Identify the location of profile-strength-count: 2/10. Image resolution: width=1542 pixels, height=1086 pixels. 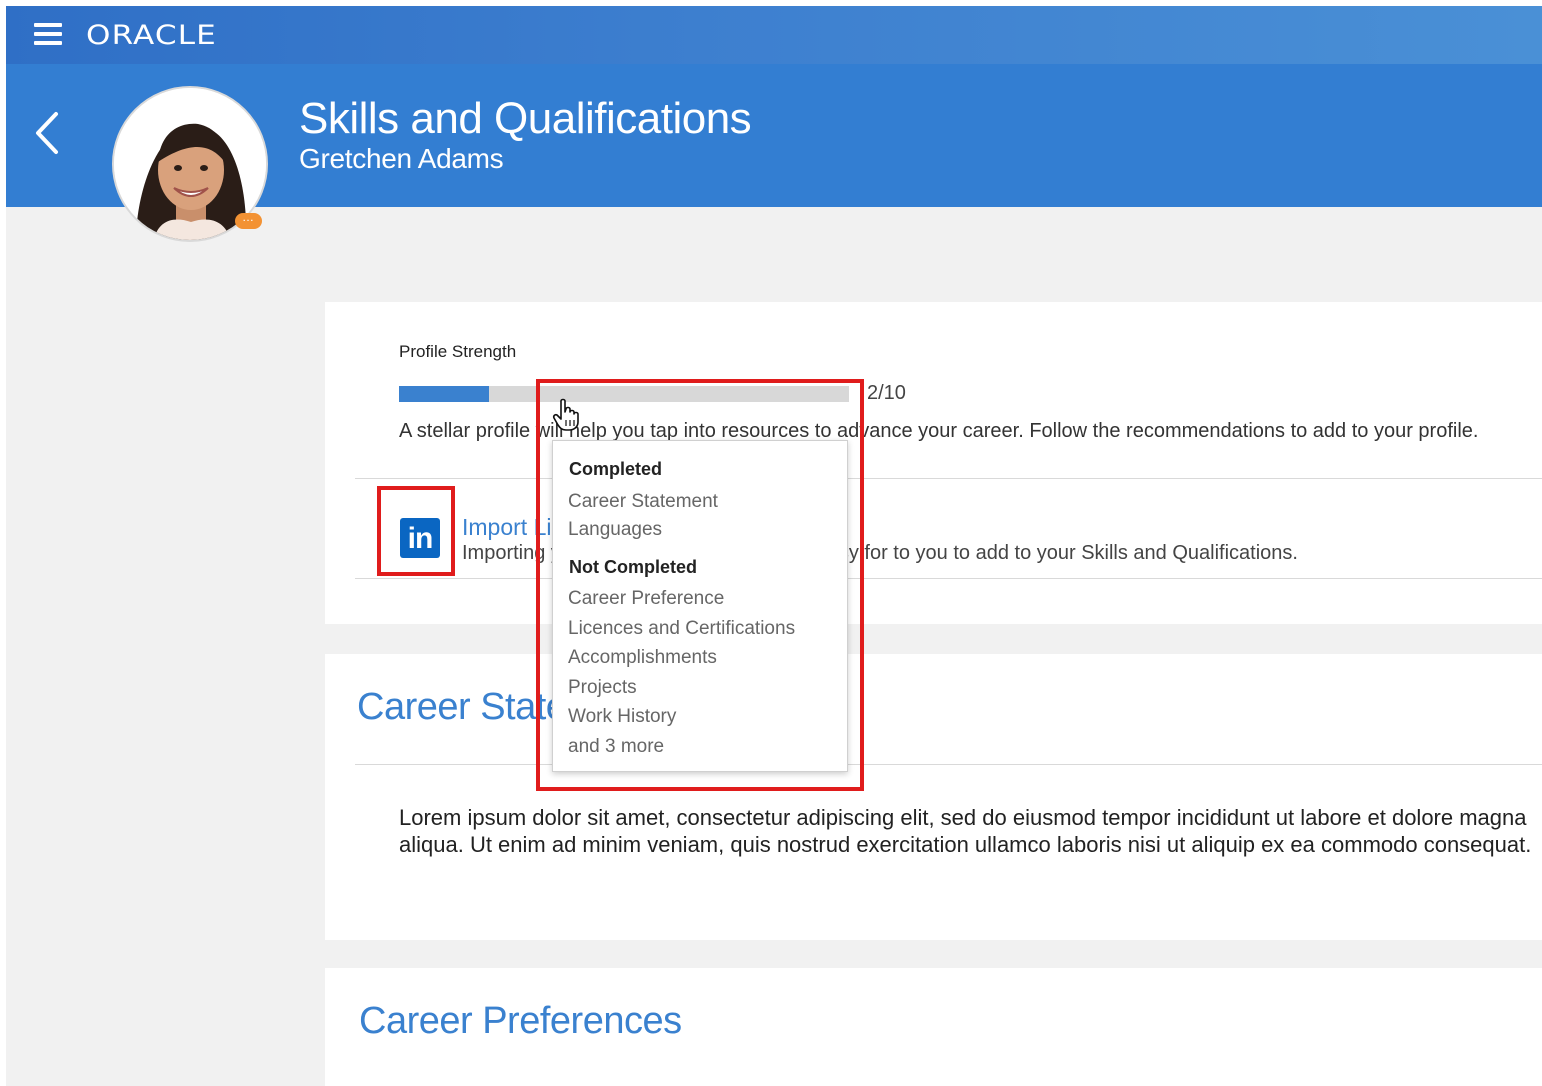
(886, 393).